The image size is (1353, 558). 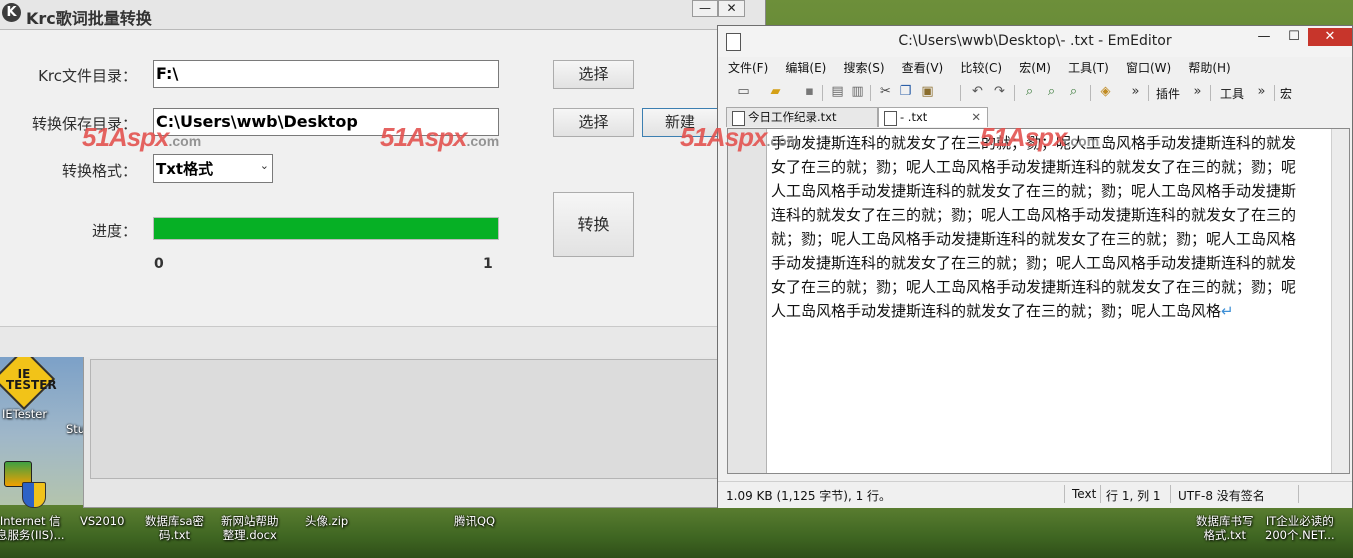 I want to click on toolbar-plugins-label: 插件, so click(x=1168, y=93).